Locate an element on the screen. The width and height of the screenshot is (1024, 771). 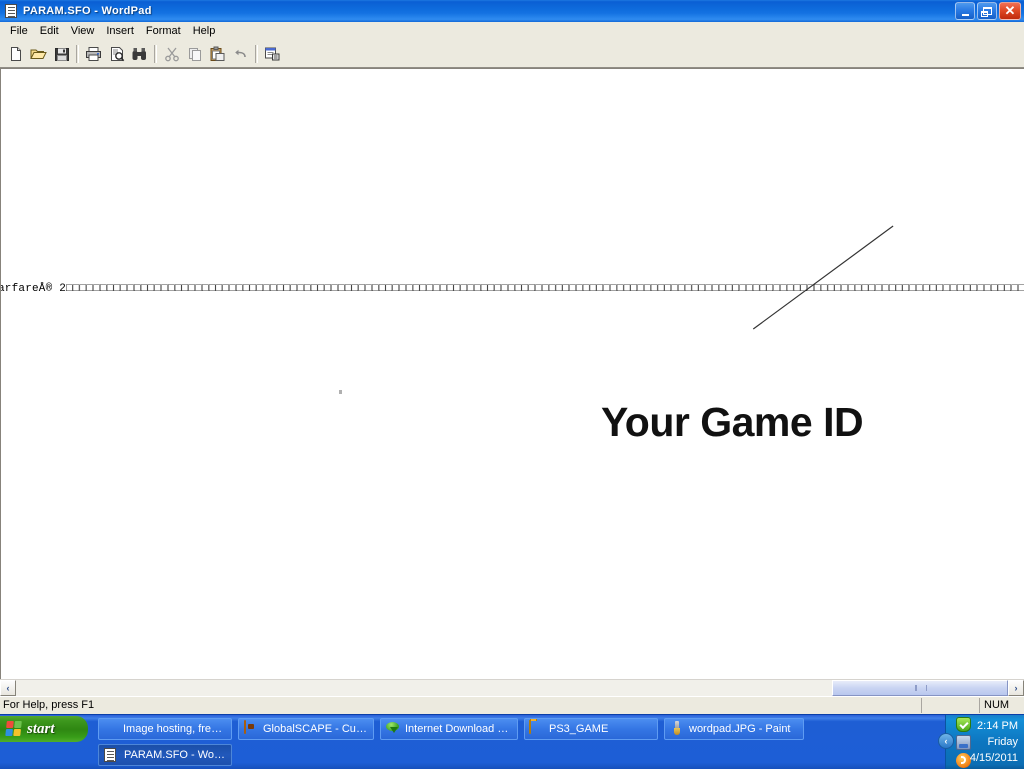
clock: 2:14 PM Friday 4/15/2011 is located at coordinates (994, 742).